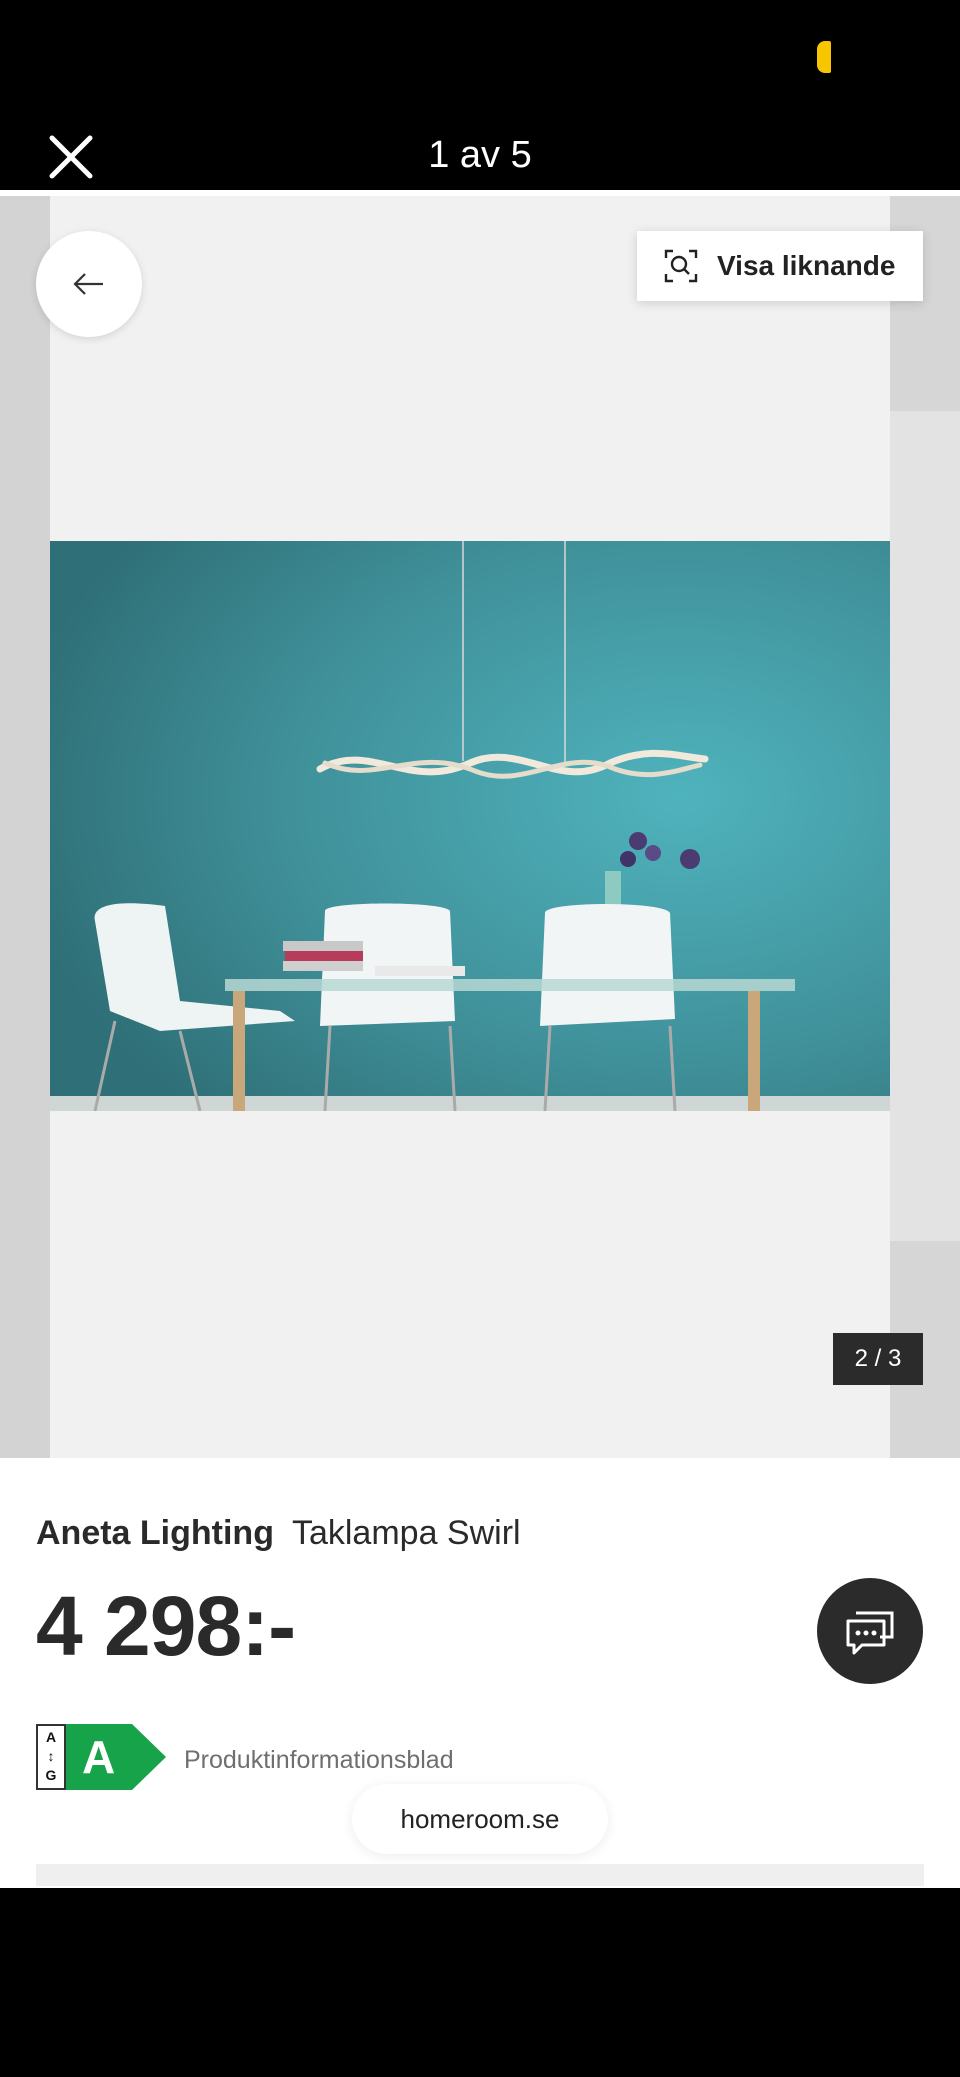  What do you see at coordinates (116, 1757) in the screenshot?
I see `energy-rating-badge: A` at bounding box center [116, 1757].